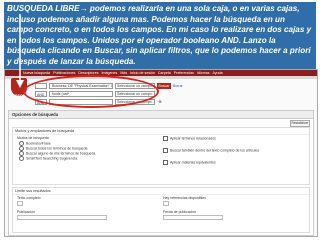 The image size is (320, 240). I want to click on nav-item: Nueva búsqueda, so click(36, 73).